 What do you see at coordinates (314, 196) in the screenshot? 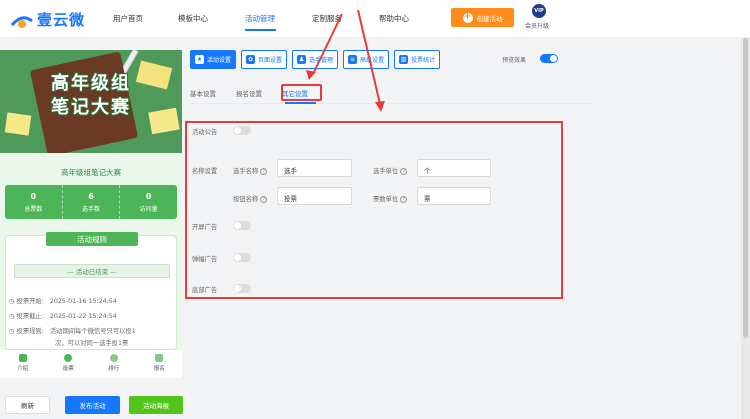
I see `button-name-input: 投票` at bounding box center [314, 196].